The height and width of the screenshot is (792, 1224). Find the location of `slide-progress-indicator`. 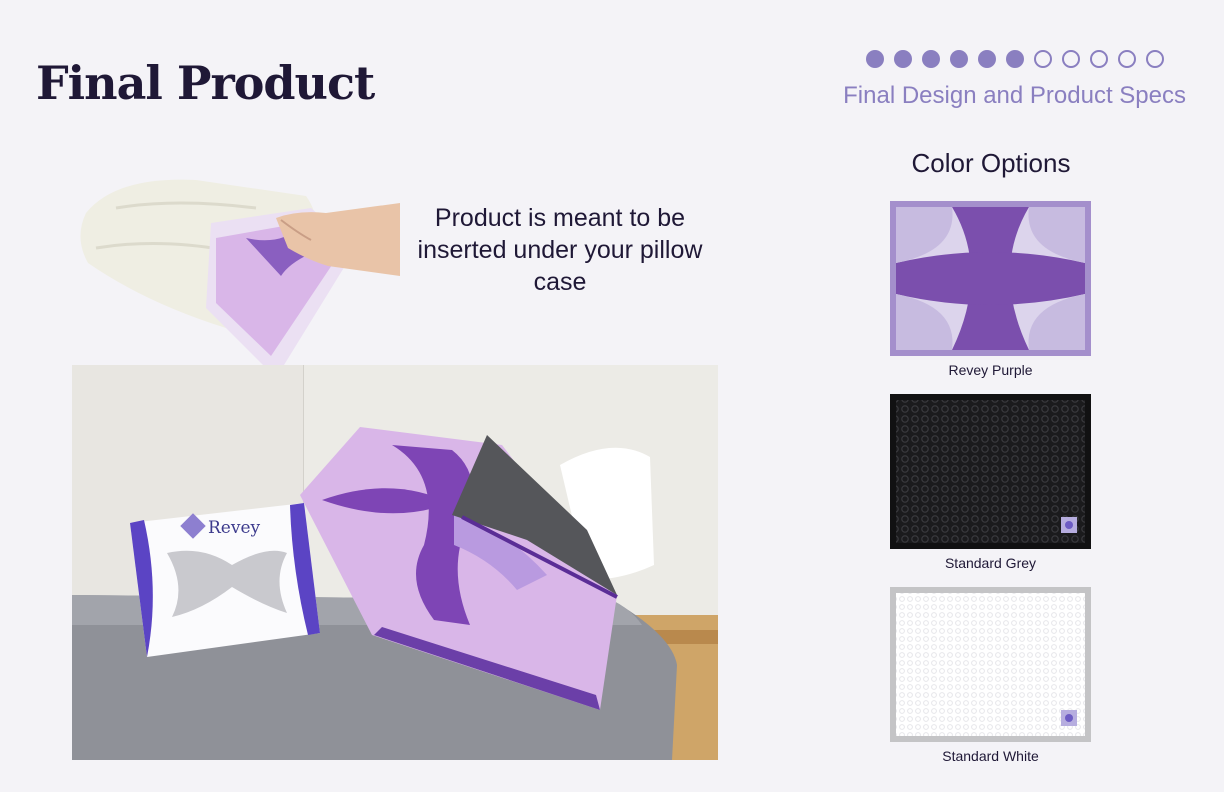

slide-progress-indicator is located at coordinates (1015, 59).